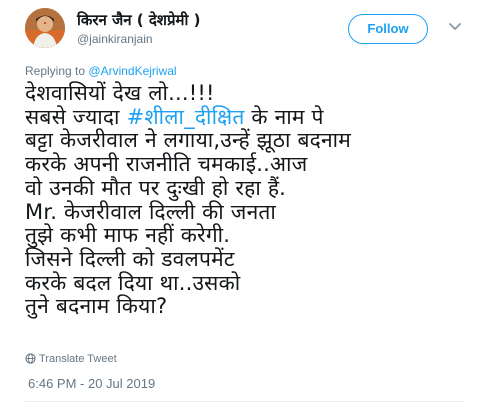 Image resolution: width=480 pixels, height=409 pixels. What do you see at coordinates (186, 117) in the screenshot?
I see `hashtag-link: #शीला_दीक्षित` at bounding box center [186, 117].